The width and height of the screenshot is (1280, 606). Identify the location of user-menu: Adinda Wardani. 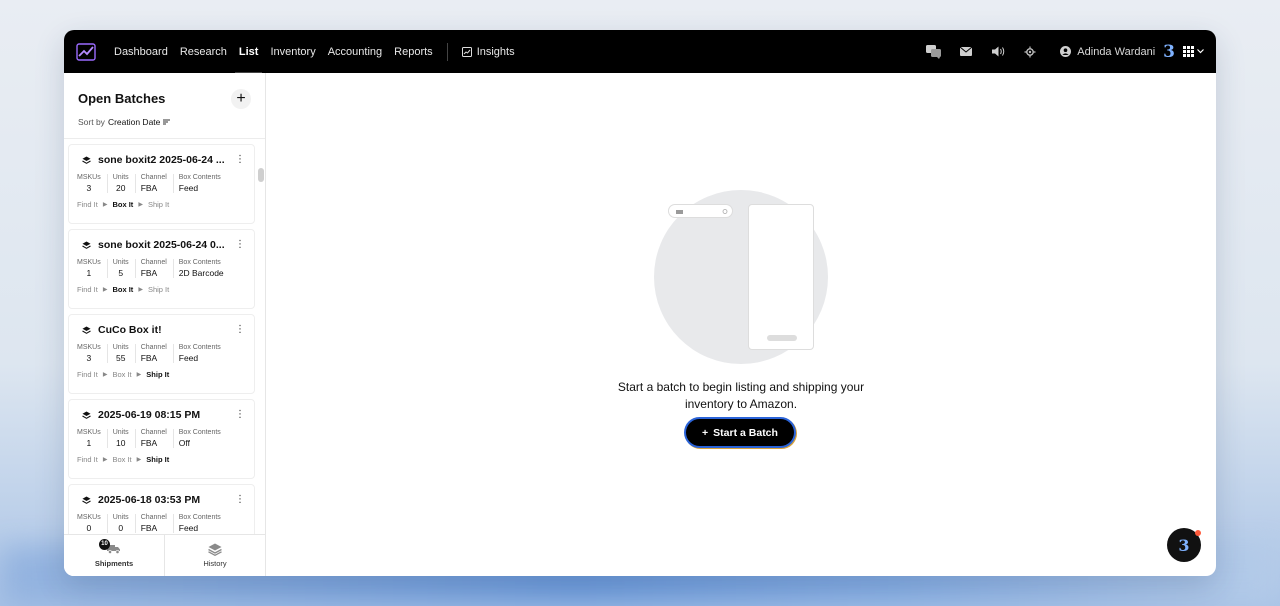
(1107, 52).